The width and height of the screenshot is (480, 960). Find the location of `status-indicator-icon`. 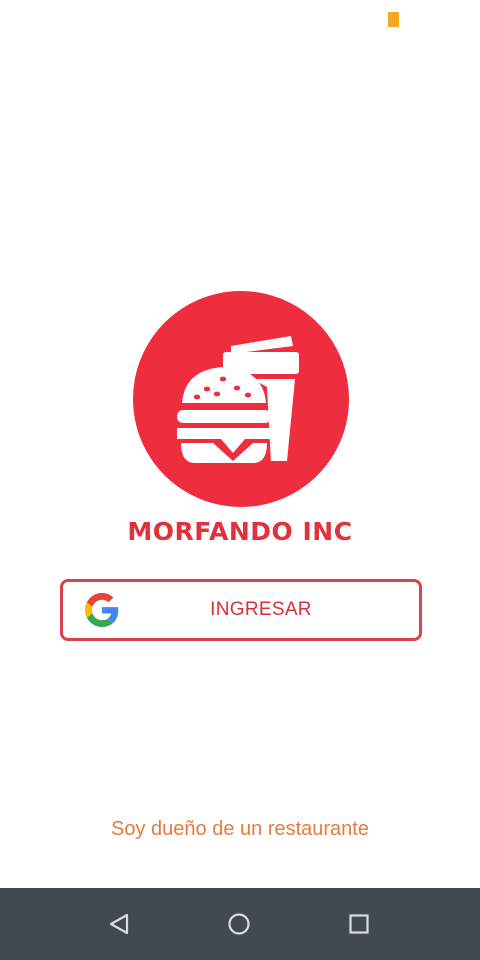

status-indicator-icon is located at coordinates (393, 19).